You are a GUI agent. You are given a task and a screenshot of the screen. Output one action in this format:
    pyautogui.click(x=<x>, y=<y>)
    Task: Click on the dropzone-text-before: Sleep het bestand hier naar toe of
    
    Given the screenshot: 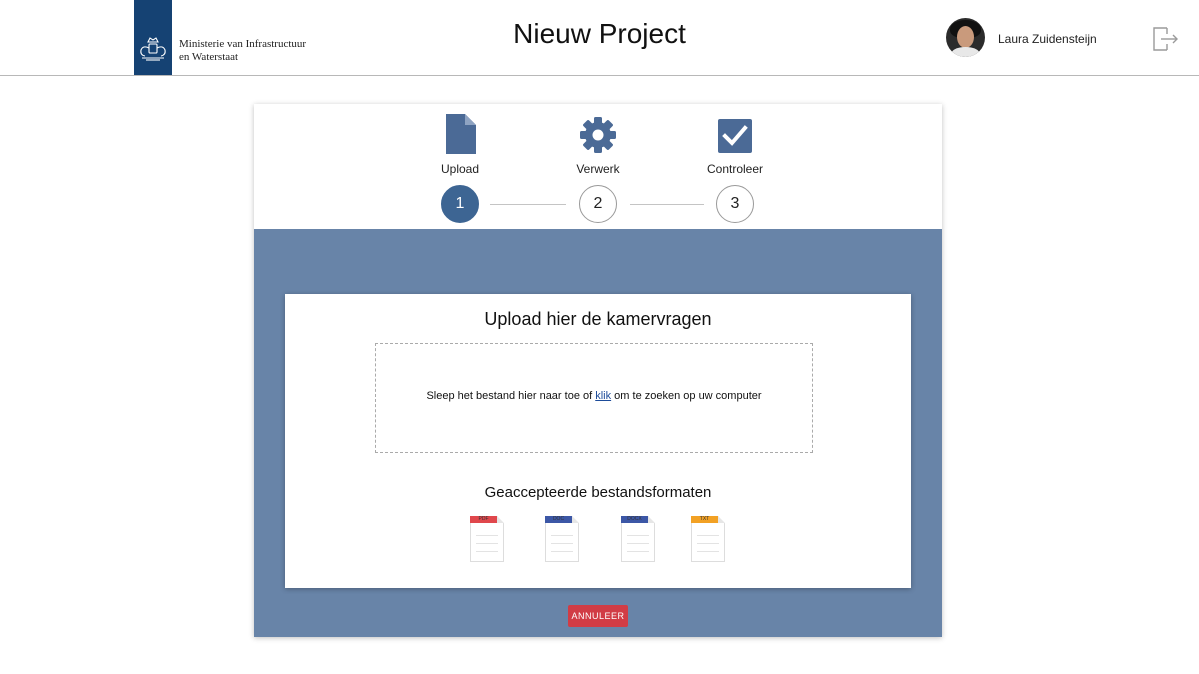 What is the action you would take?
    pyautogui.click(x=511, y=396)
    